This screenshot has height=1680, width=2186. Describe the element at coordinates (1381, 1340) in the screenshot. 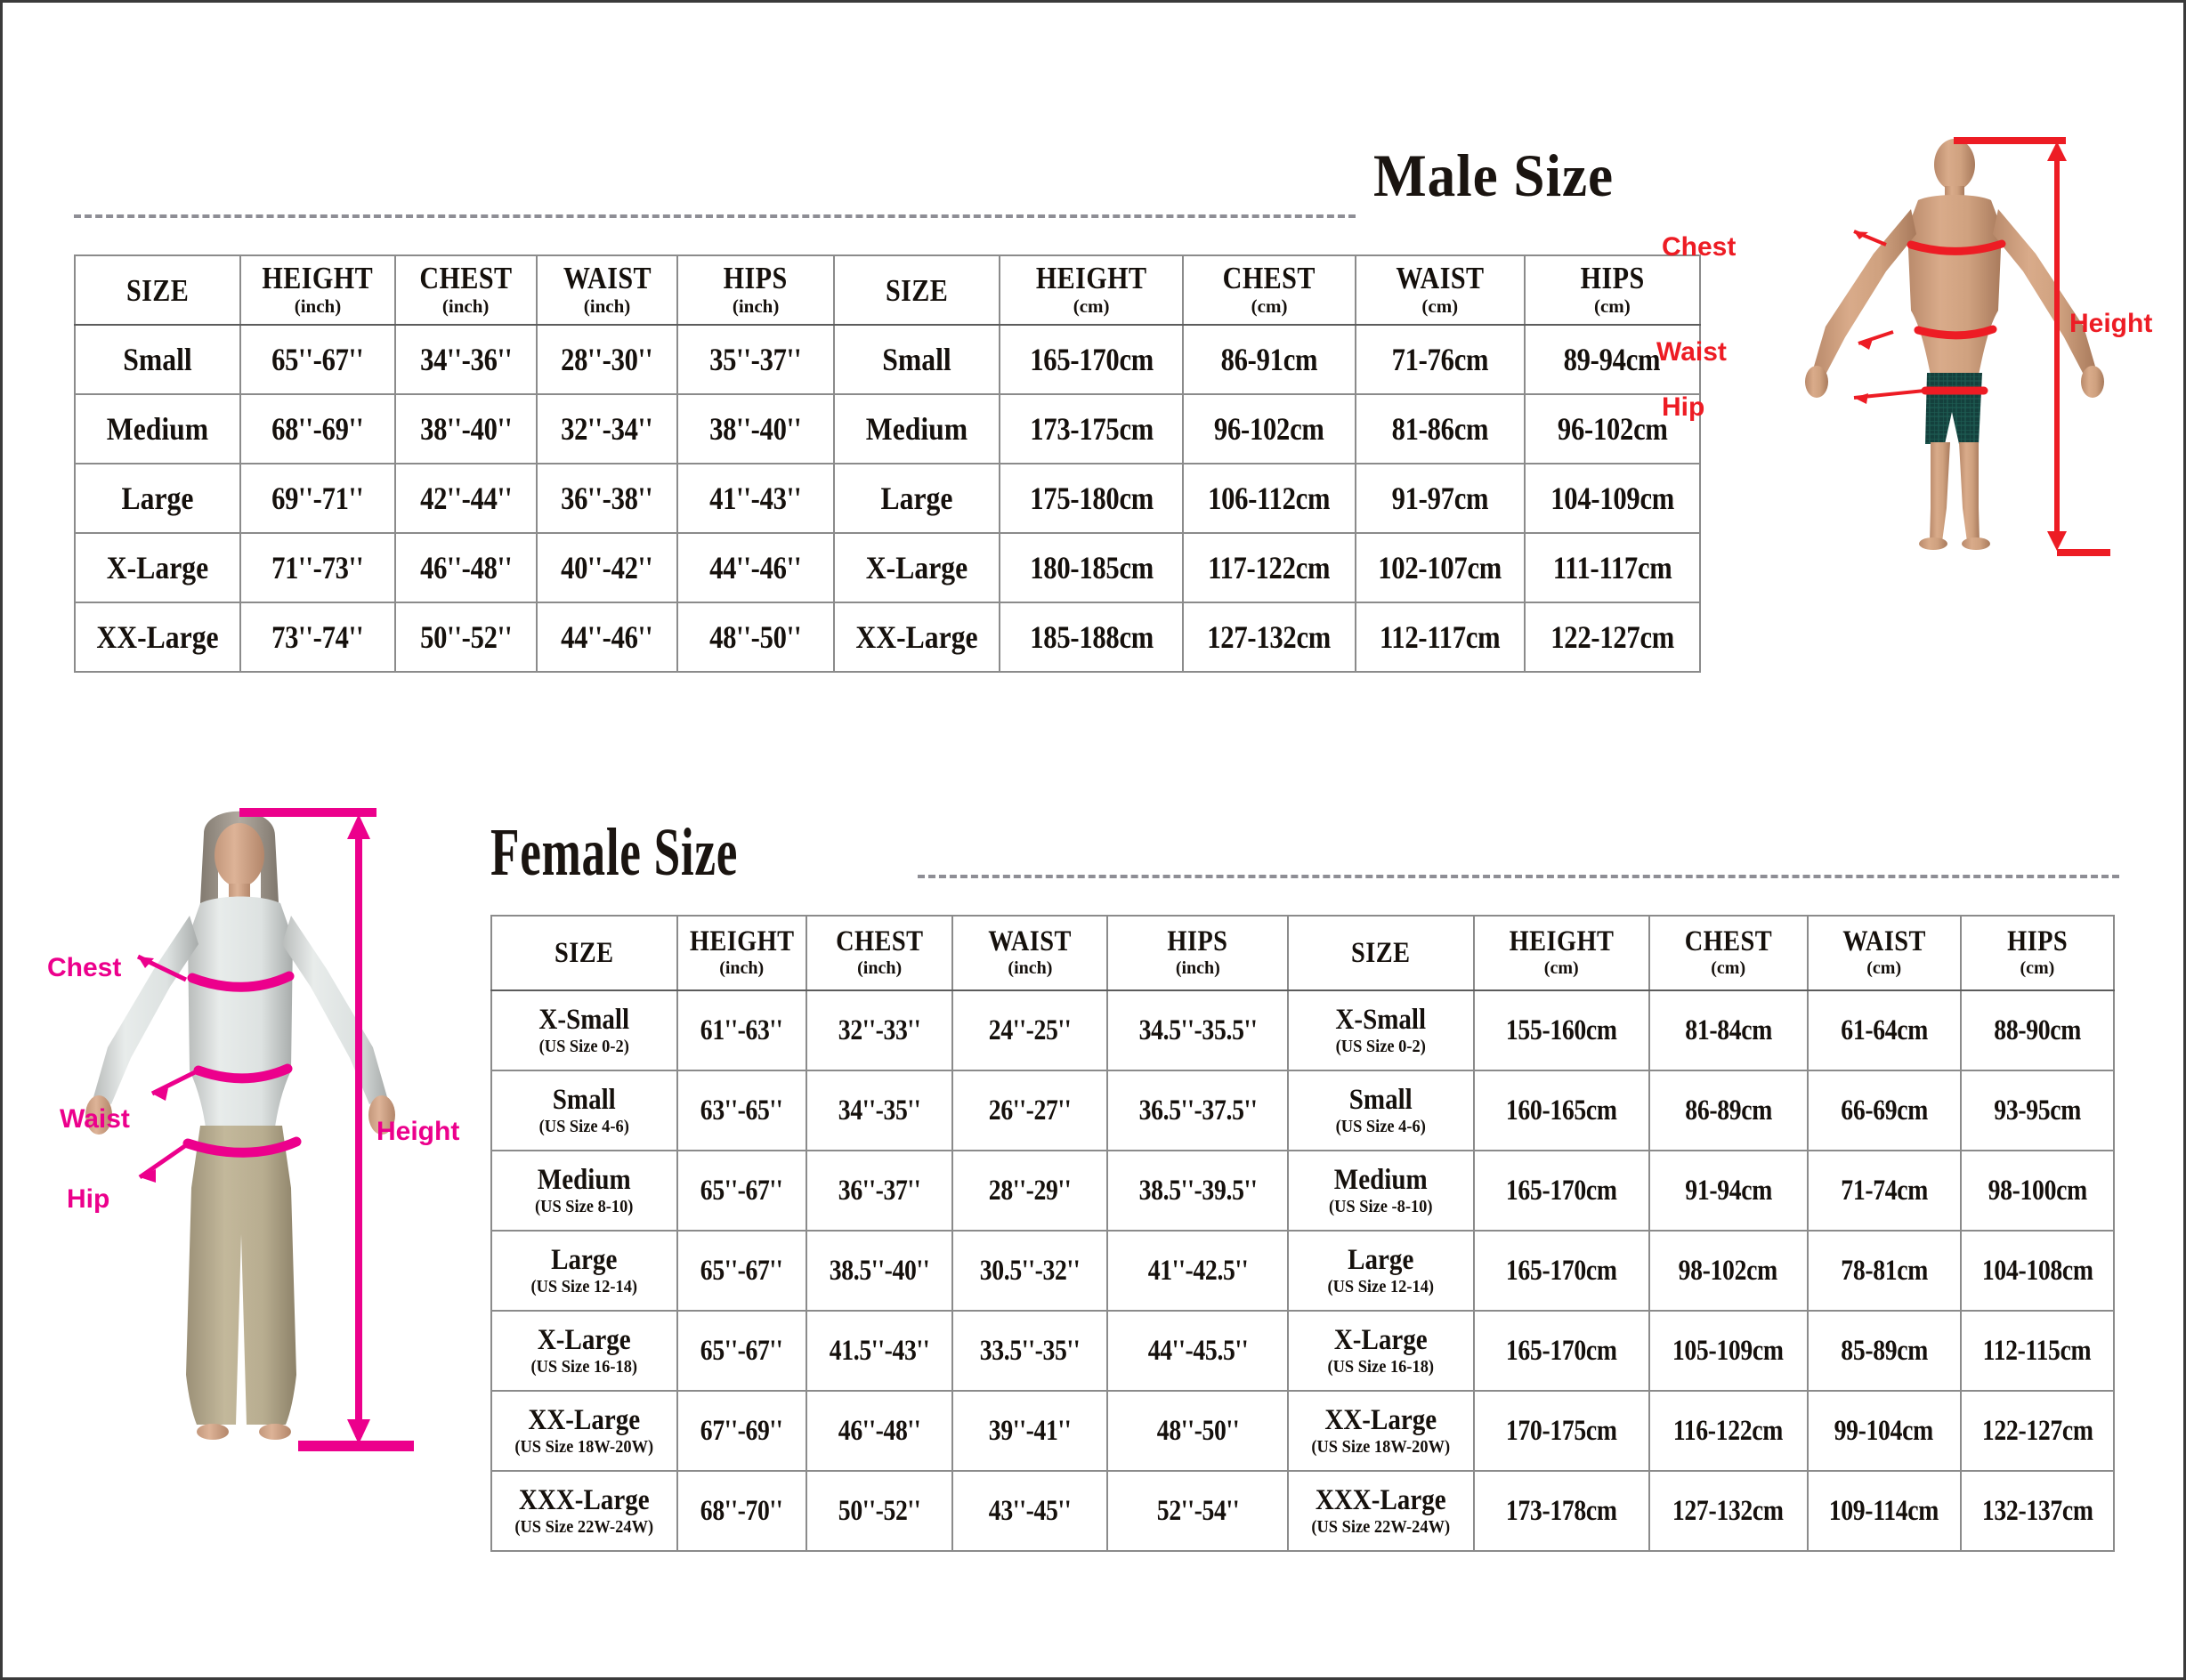

I see `size-label: X-Large` at that location.